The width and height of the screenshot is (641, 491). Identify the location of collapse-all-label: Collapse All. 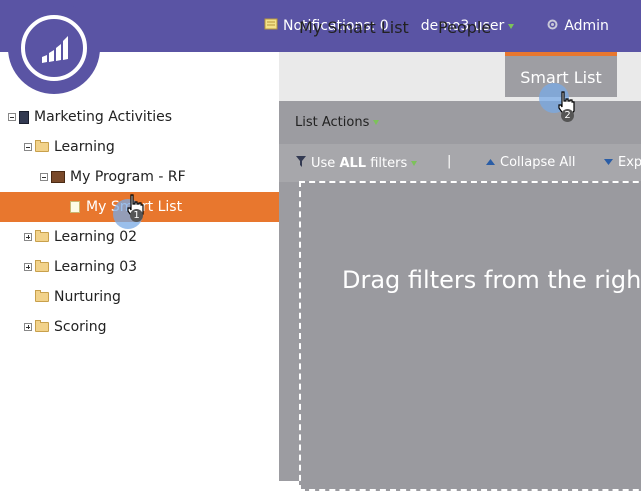
(538, 162).